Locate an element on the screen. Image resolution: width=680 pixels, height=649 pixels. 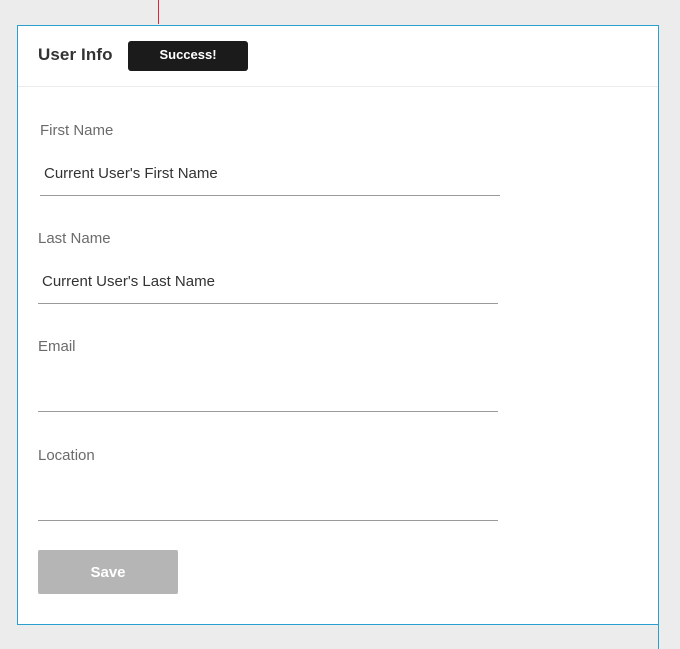
email-label: Email is located at coordinates (57, 346).